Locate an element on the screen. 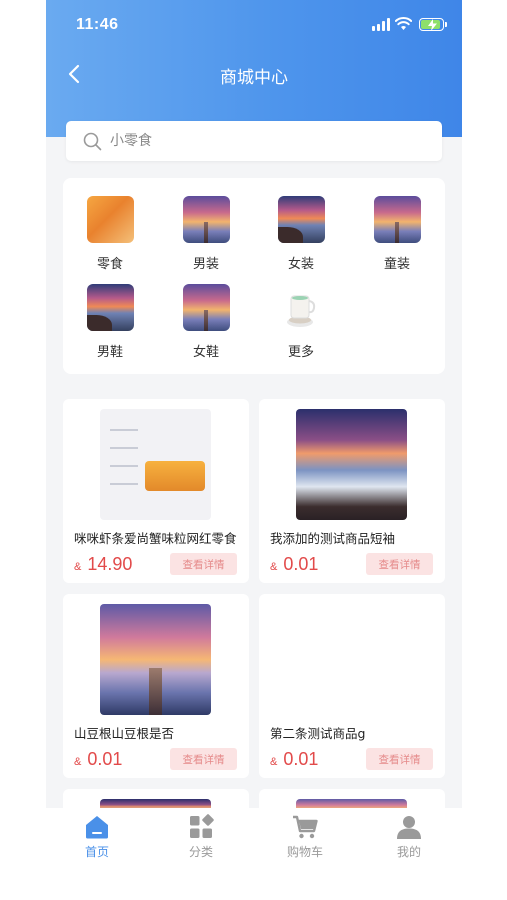 This screenshot has width=507, height=900. tab-profile: 我的 is located at coordinates (409, 837).